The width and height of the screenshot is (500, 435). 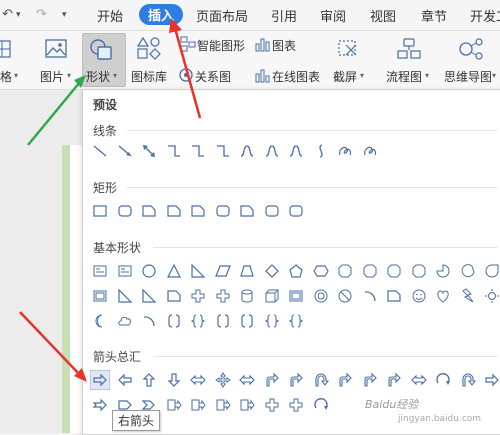 What do you see at coordinates (186, 75) in the screenshot?
I see `relation-icon` at bounding box center [186, 75].